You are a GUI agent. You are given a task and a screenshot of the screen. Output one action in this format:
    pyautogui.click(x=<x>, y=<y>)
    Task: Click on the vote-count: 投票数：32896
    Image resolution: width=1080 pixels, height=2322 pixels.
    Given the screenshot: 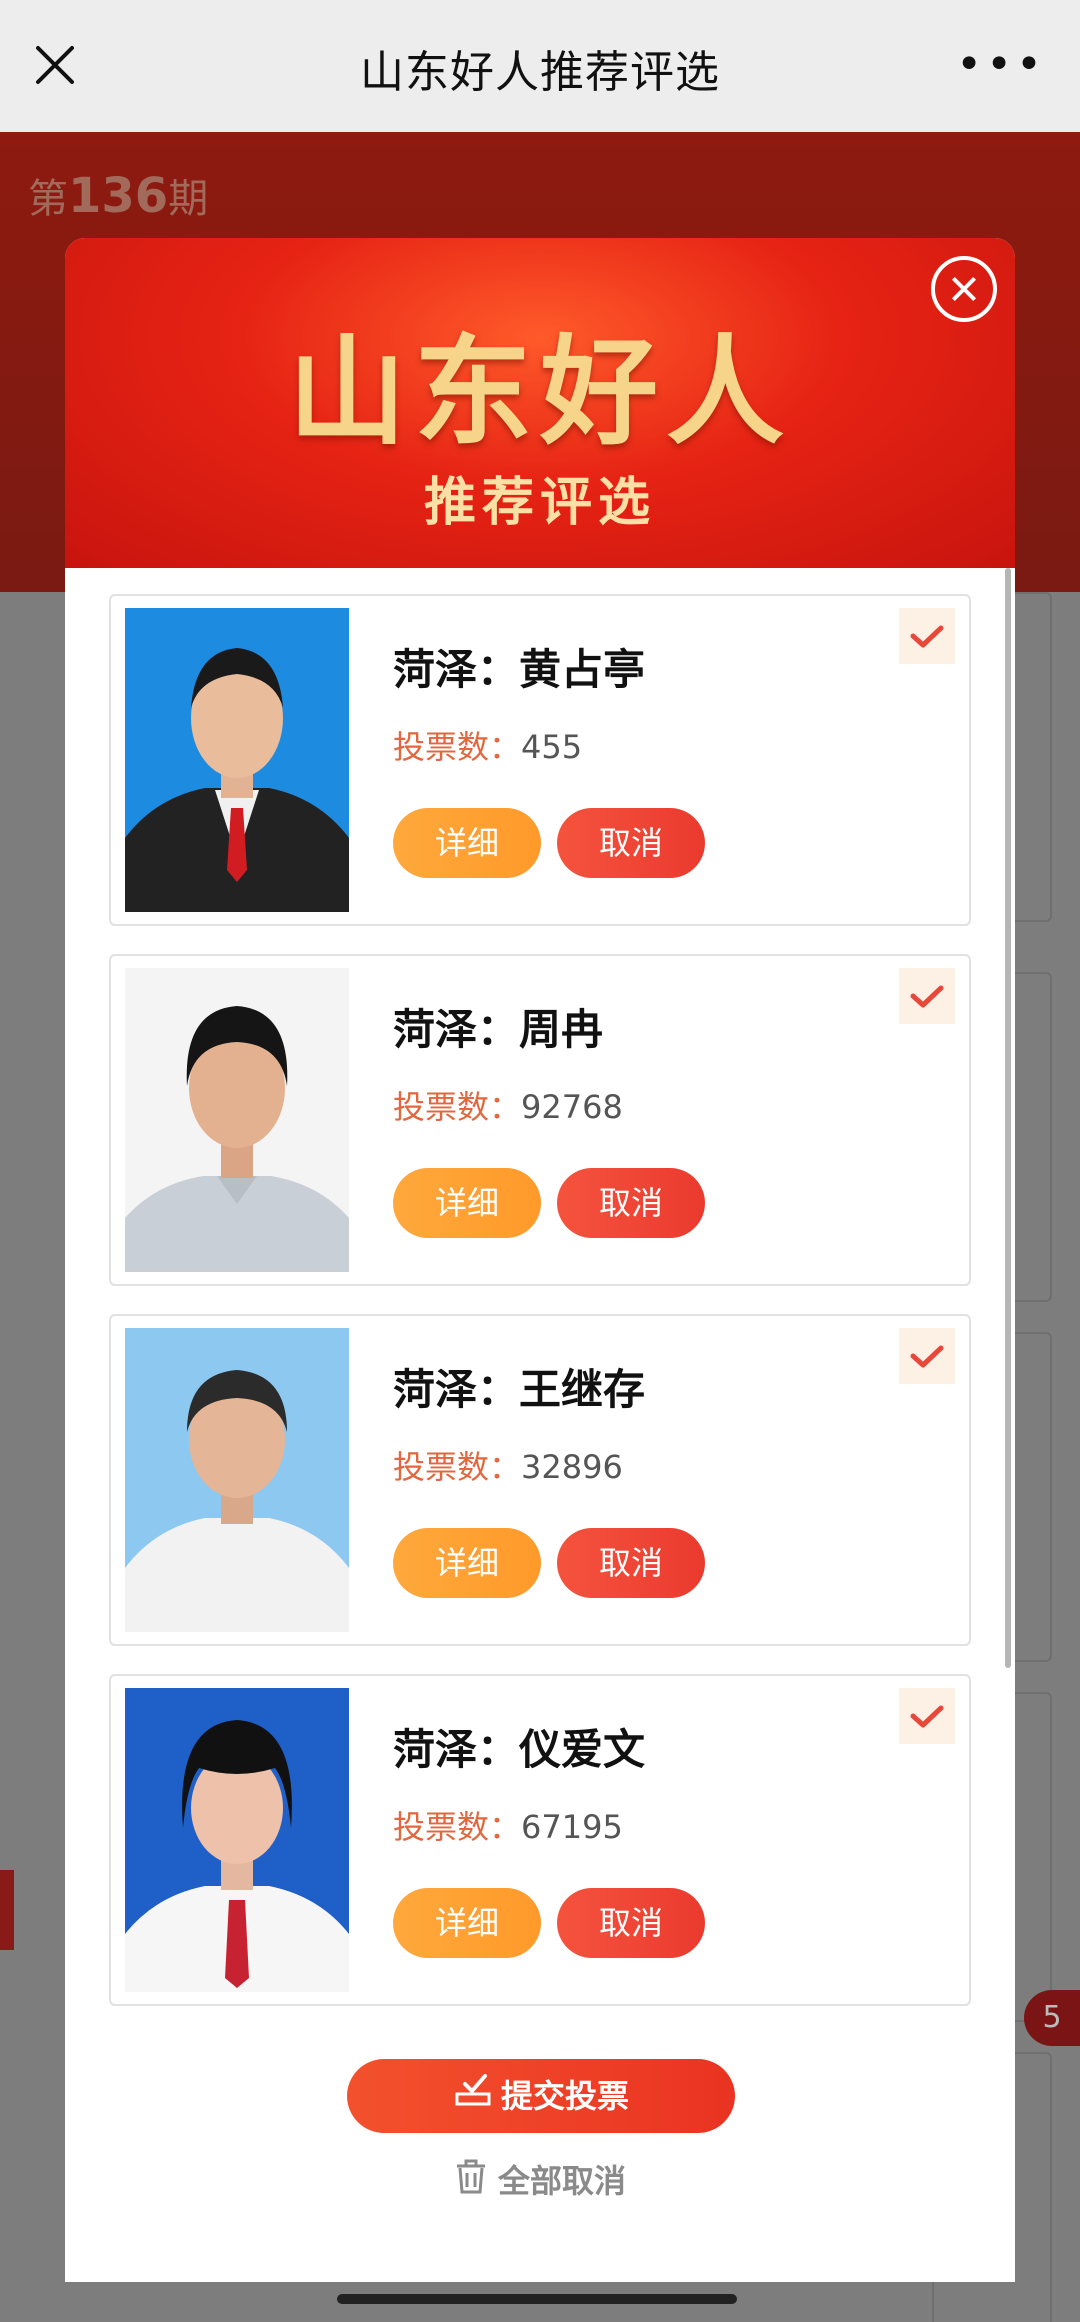 What is the action you would take?
    pyautogui.click(x=508, y=1467)
    